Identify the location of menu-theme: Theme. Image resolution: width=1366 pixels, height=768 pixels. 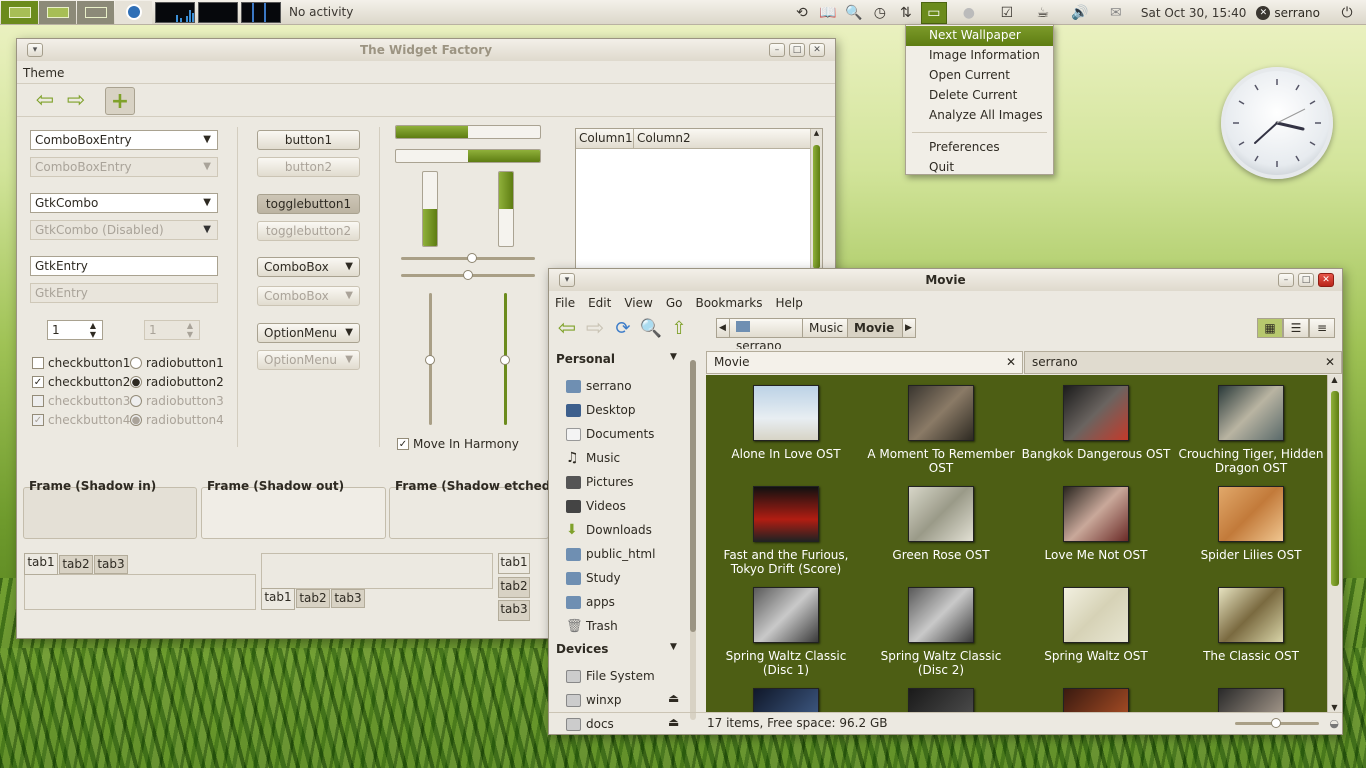
(43, 73).